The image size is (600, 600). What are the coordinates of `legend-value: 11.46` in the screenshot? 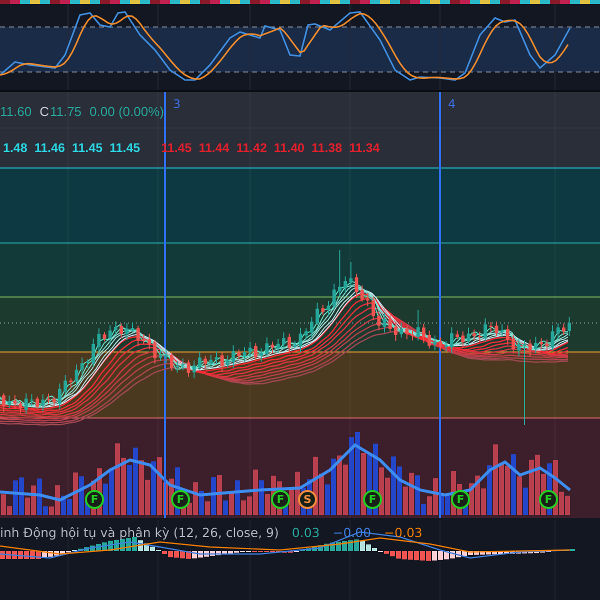 It's located at (49, 148).